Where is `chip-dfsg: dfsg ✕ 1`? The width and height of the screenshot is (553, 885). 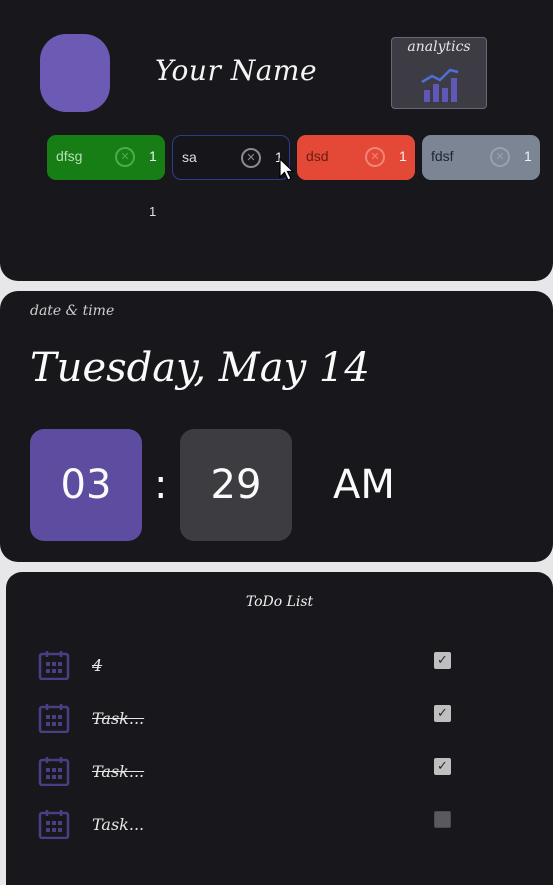
chip-dfsg: dfsg ✕ 1 is located at coordinates (106, 157).